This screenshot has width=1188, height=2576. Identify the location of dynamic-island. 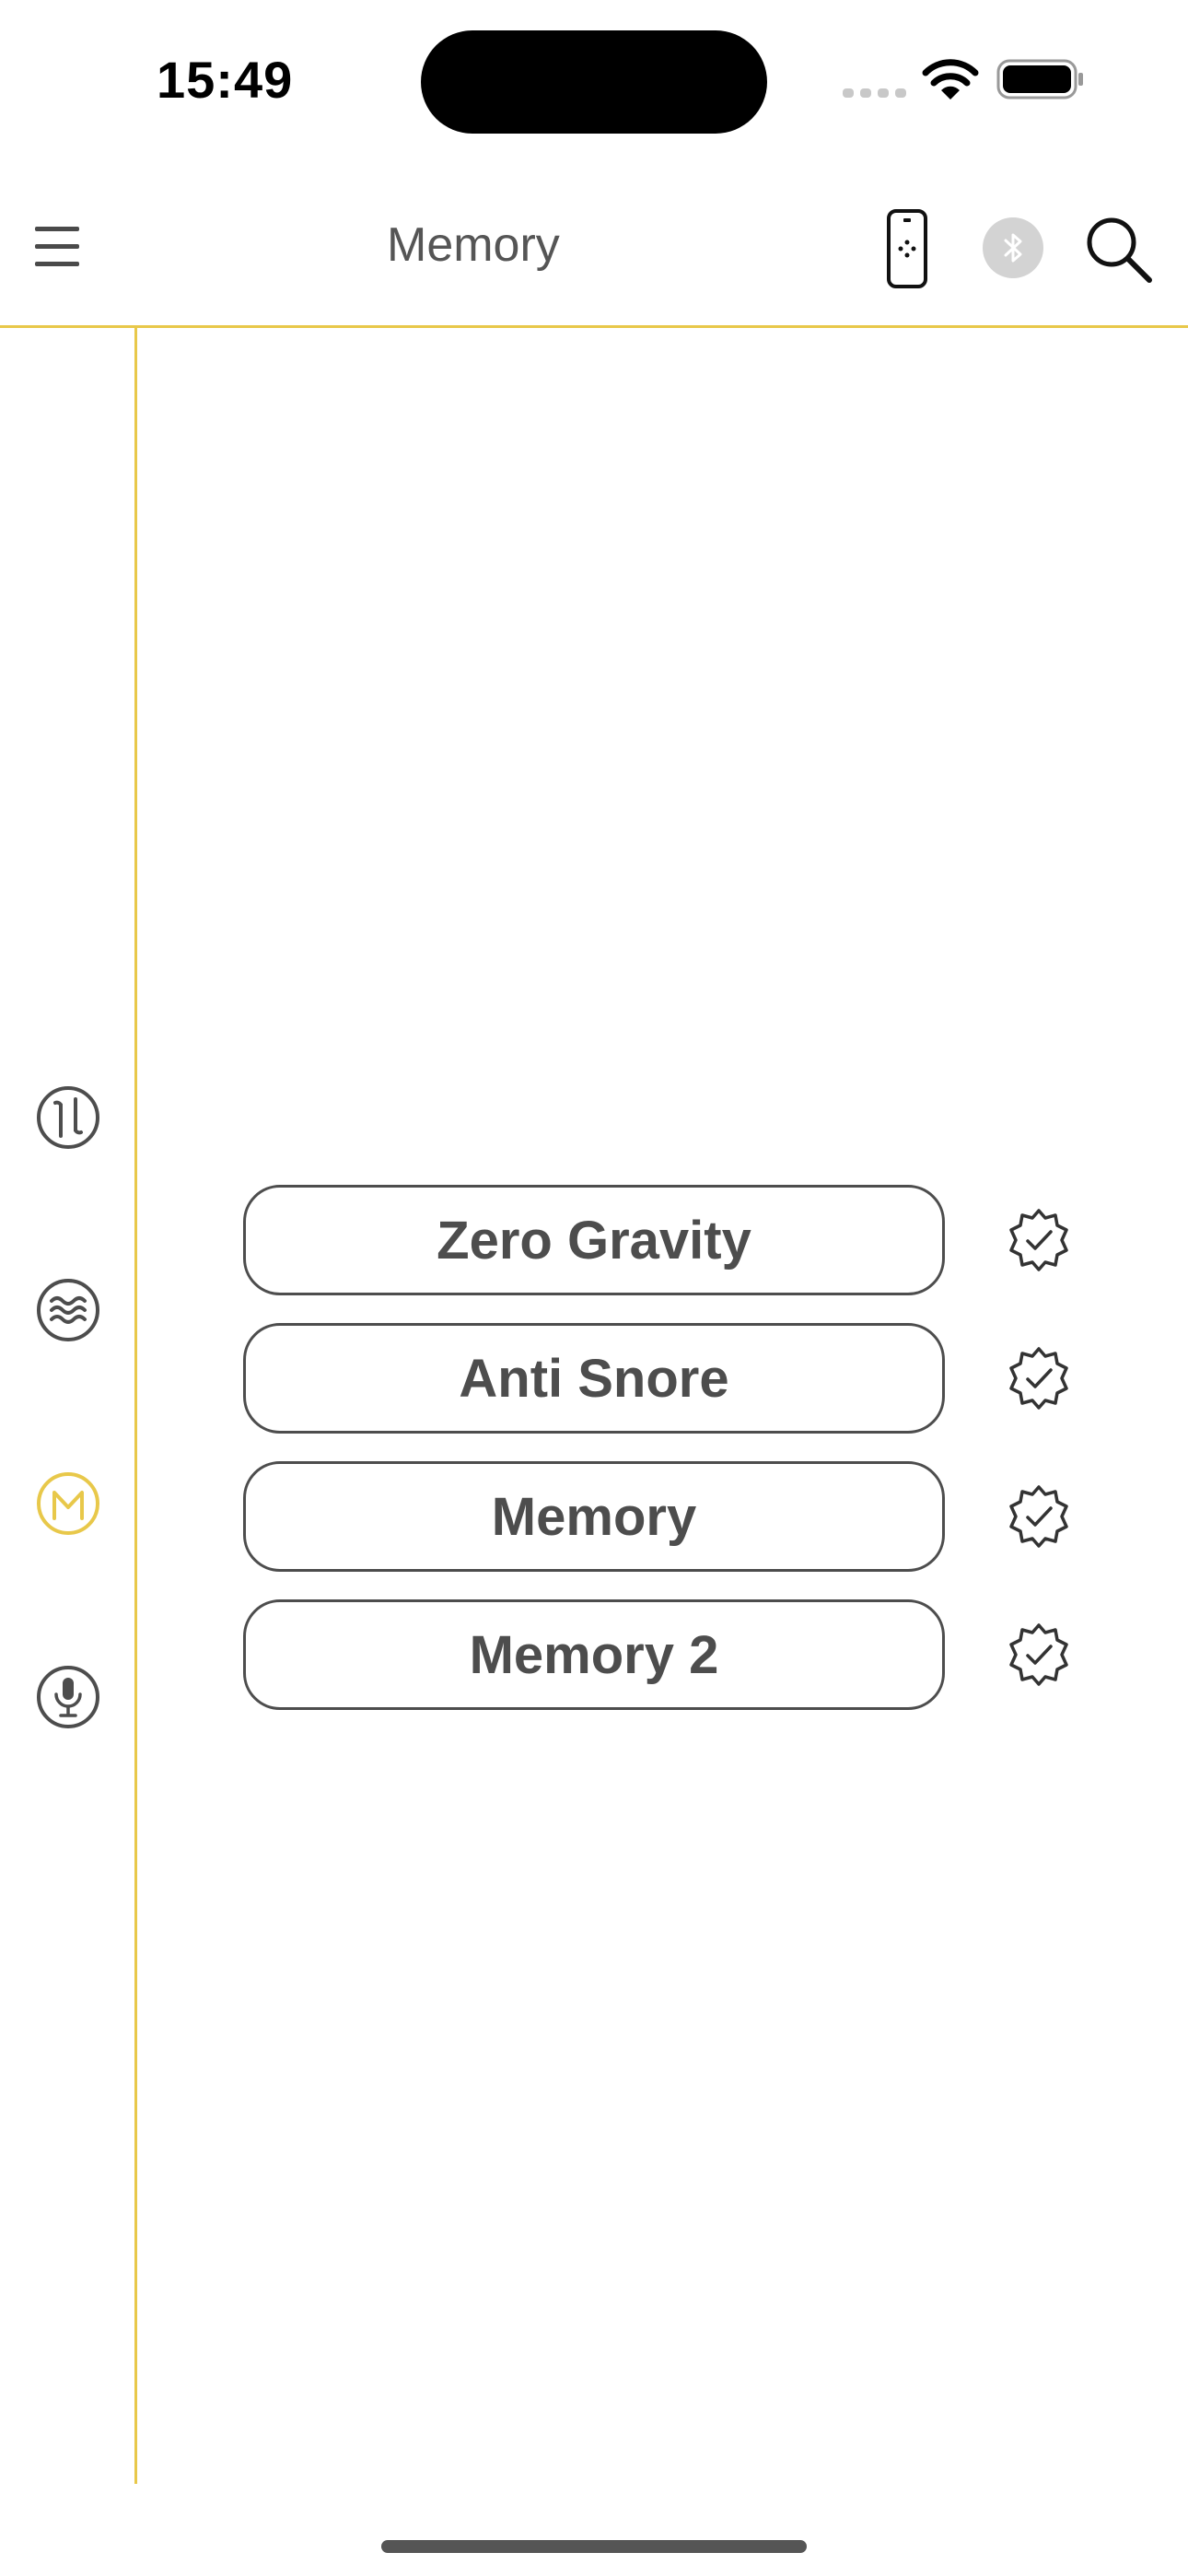
(594, 82).